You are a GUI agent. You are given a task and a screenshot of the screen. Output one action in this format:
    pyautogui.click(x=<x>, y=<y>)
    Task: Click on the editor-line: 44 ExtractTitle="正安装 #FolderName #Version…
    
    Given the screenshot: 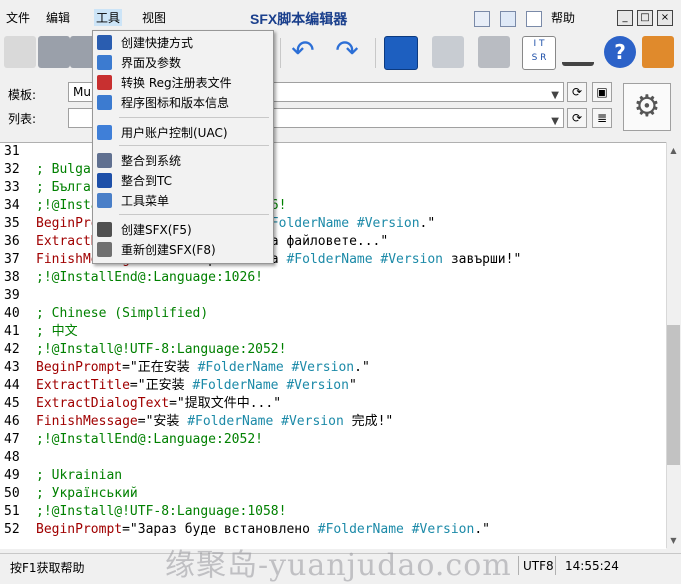 What is the action you would take?
    pyautogui.click(x=178, y=386)
    